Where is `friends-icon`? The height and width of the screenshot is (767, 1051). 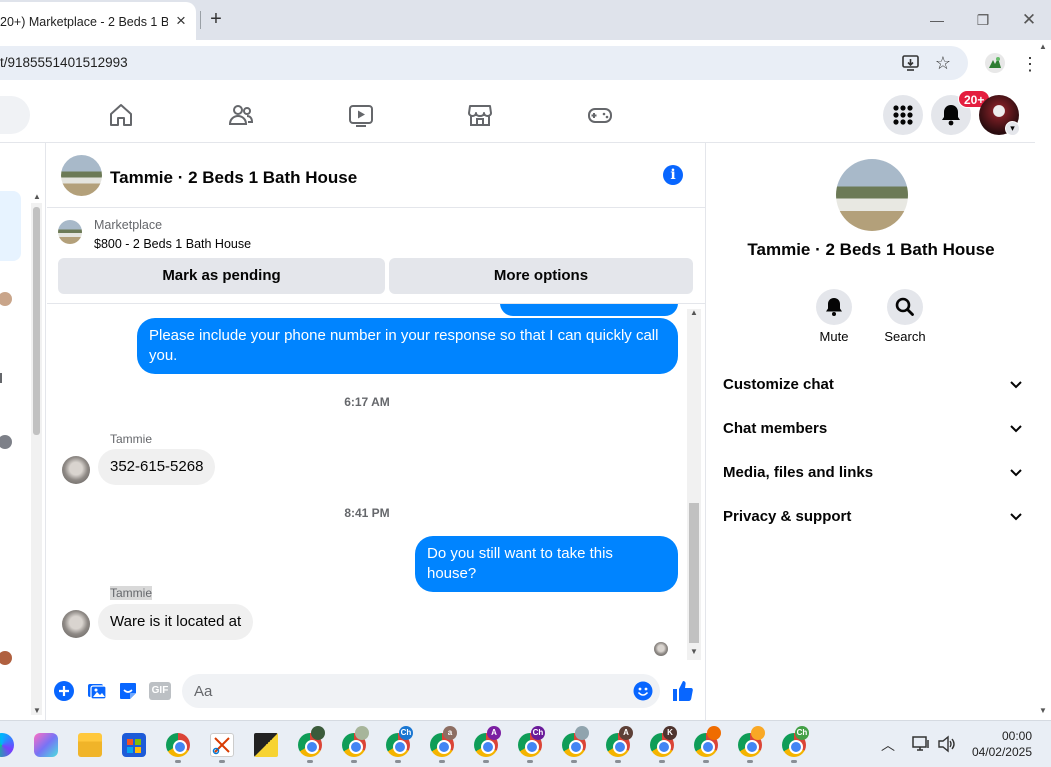 friends-icon is located at coordinates (241, 115).